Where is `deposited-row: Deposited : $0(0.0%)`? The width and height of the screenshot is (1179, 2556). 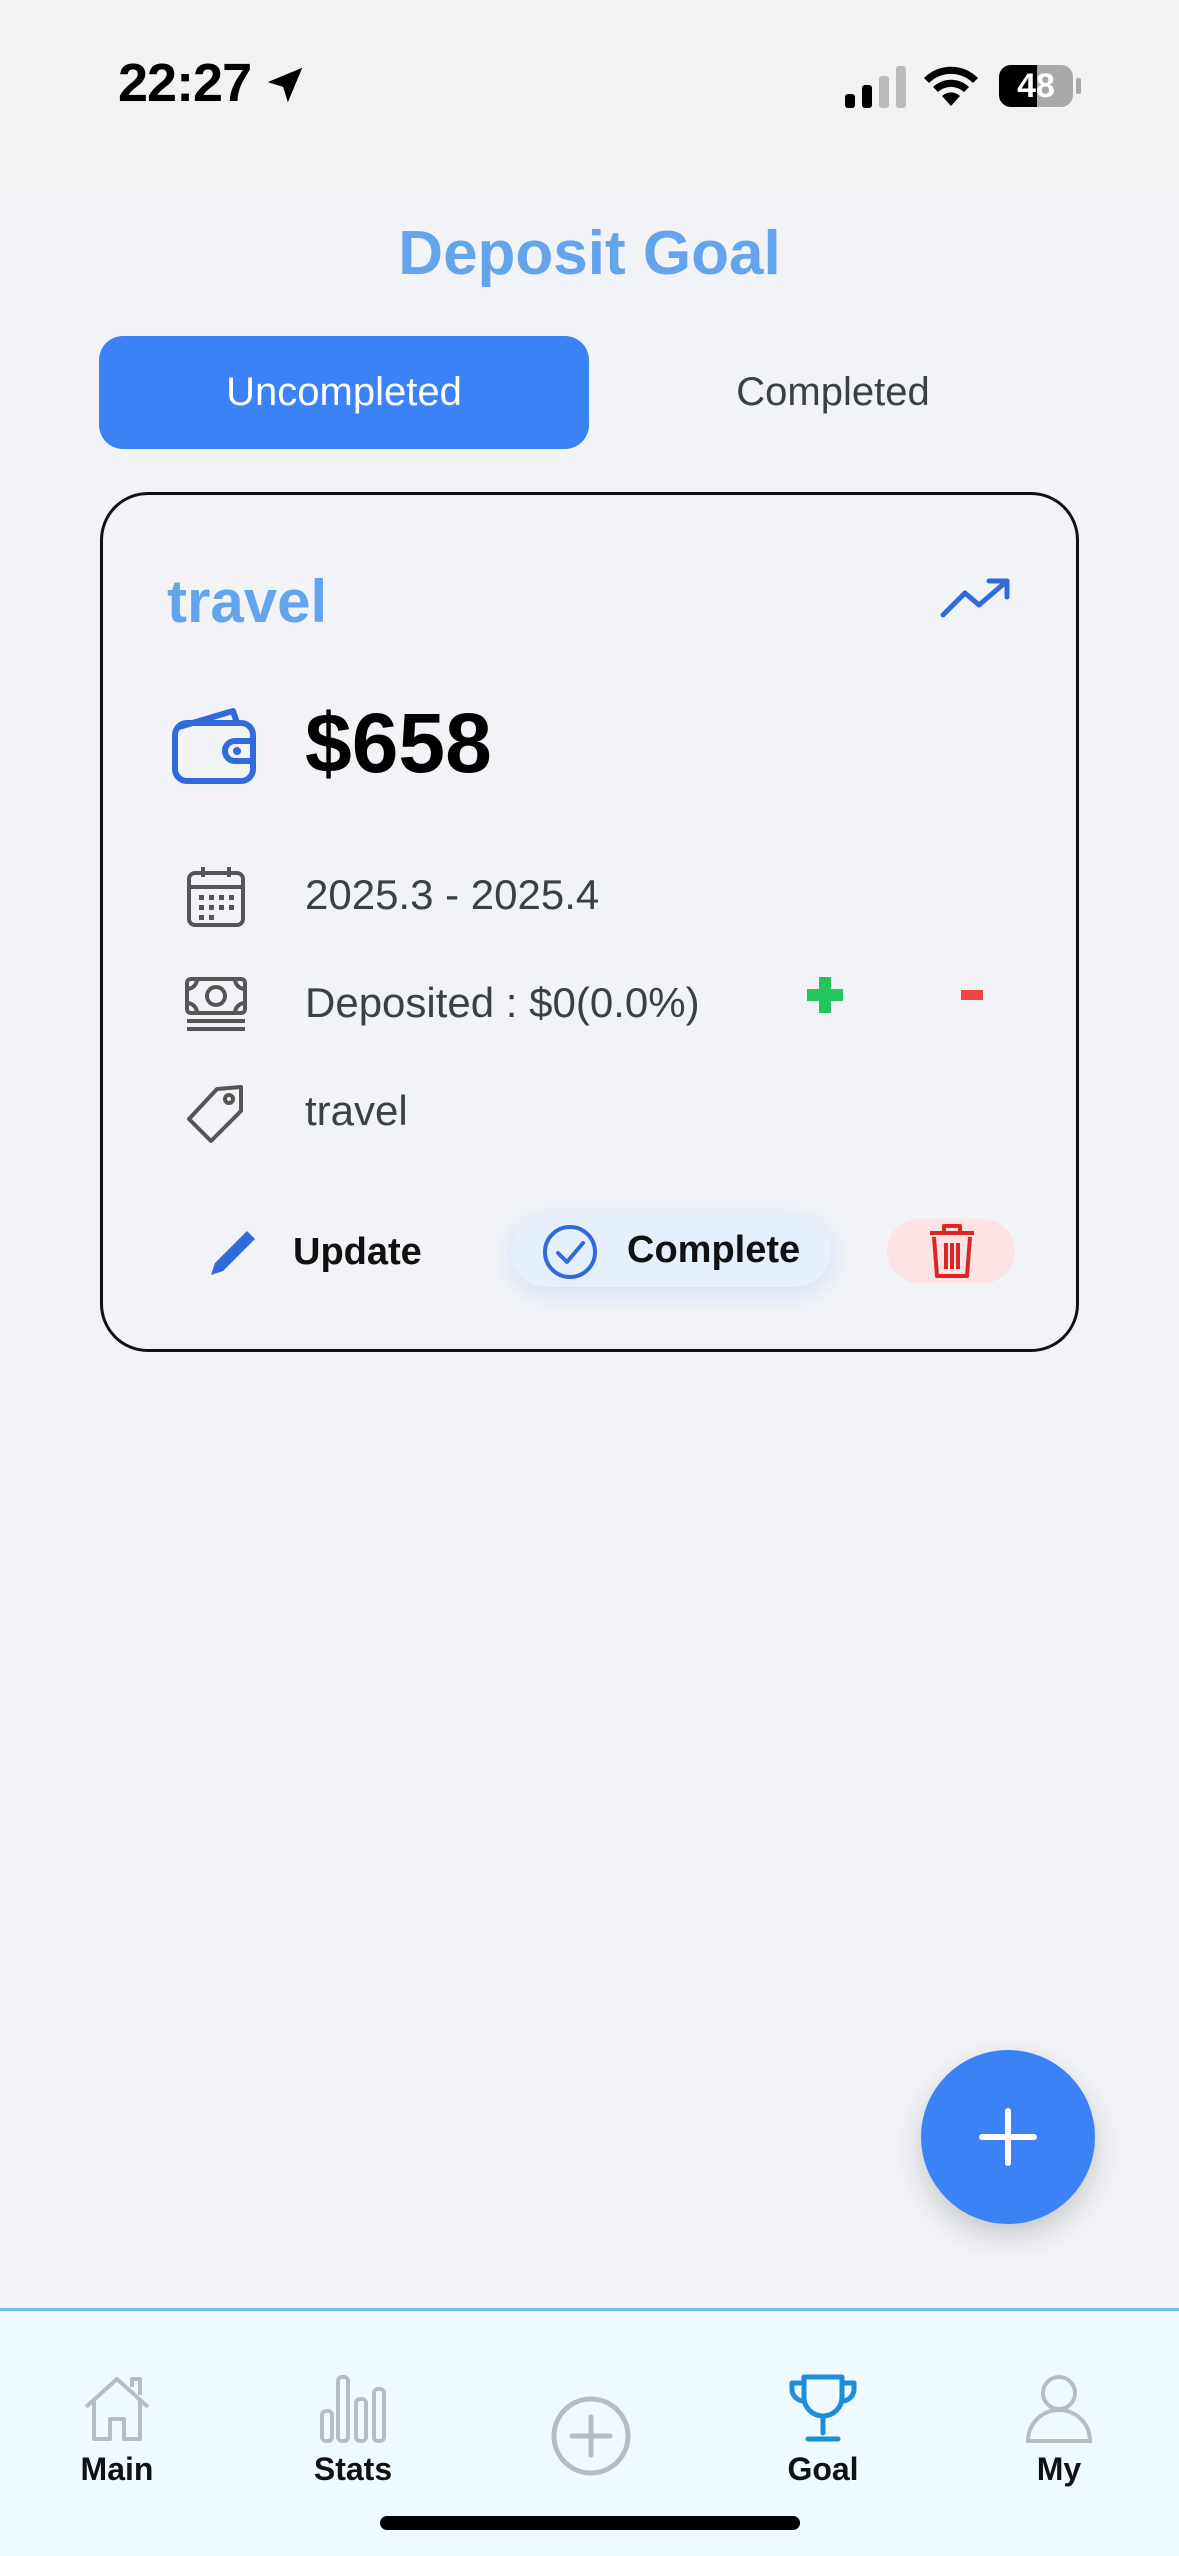
deposited-row: Deposited : $0(0.0%) is located at coordinates (592, 1005).